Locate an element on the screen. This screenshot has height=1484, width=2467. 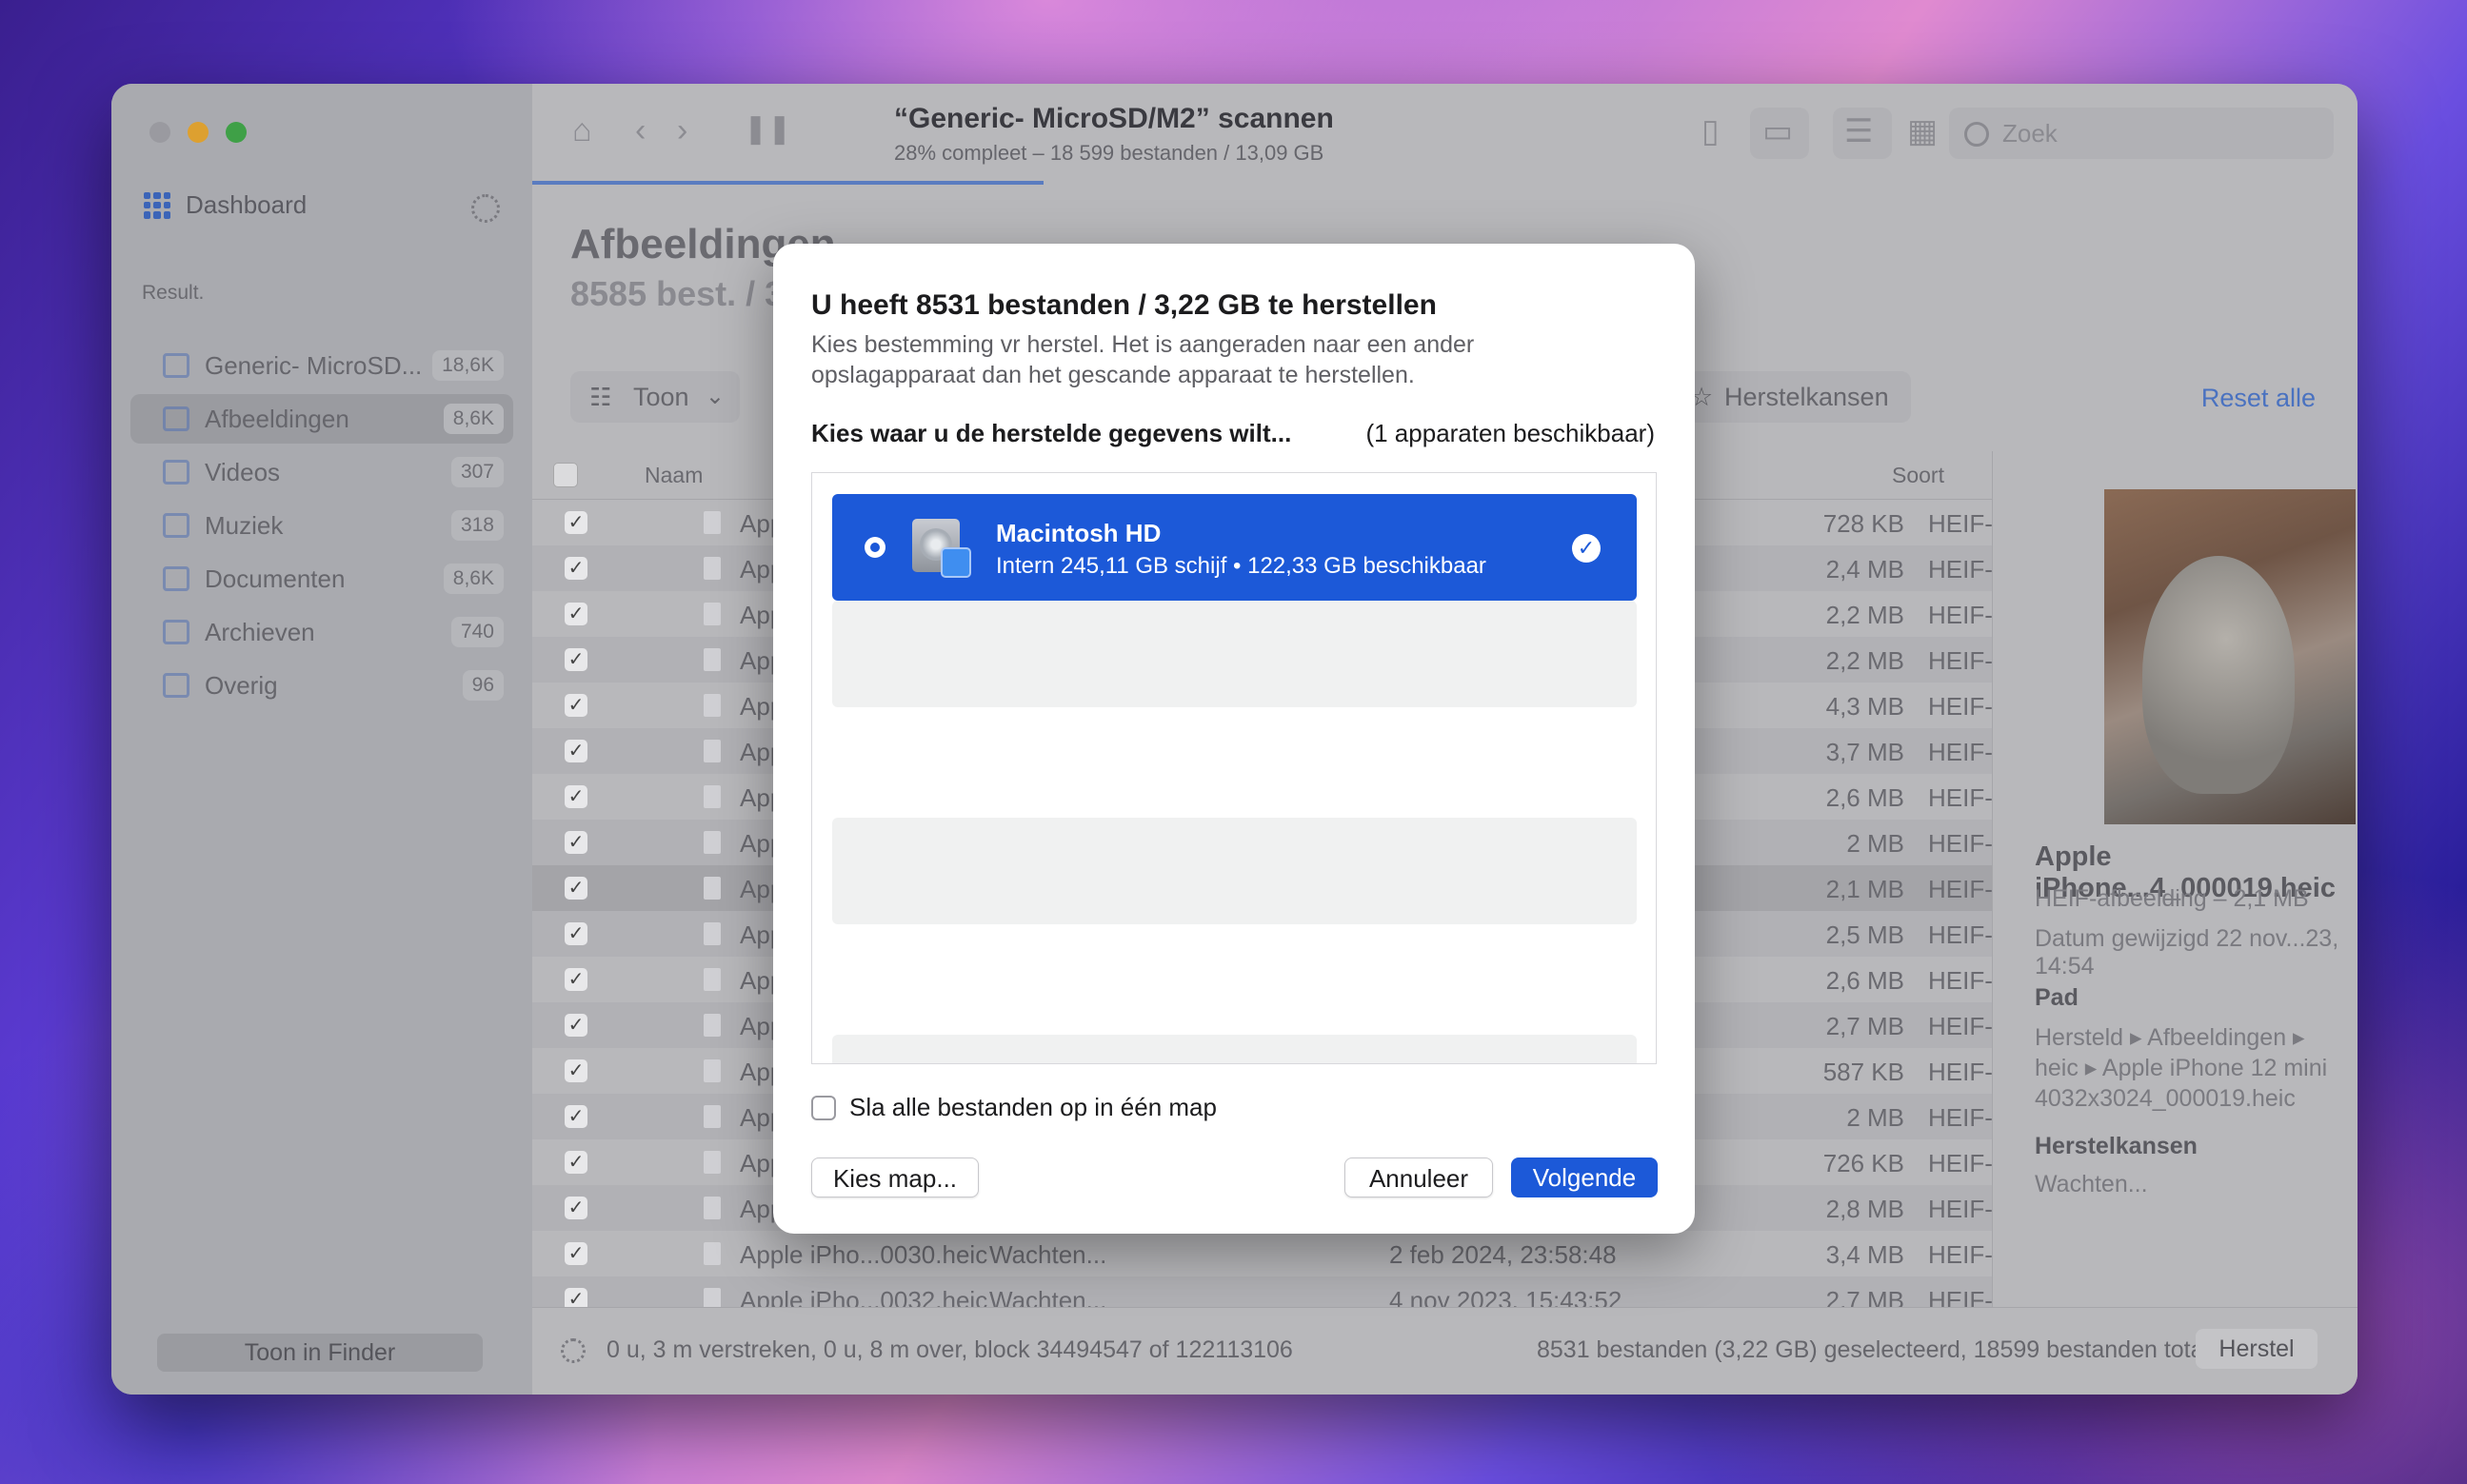
scan-title: “Generic- MicroSD/M2” scannen is located at coordinates (1114, 119).